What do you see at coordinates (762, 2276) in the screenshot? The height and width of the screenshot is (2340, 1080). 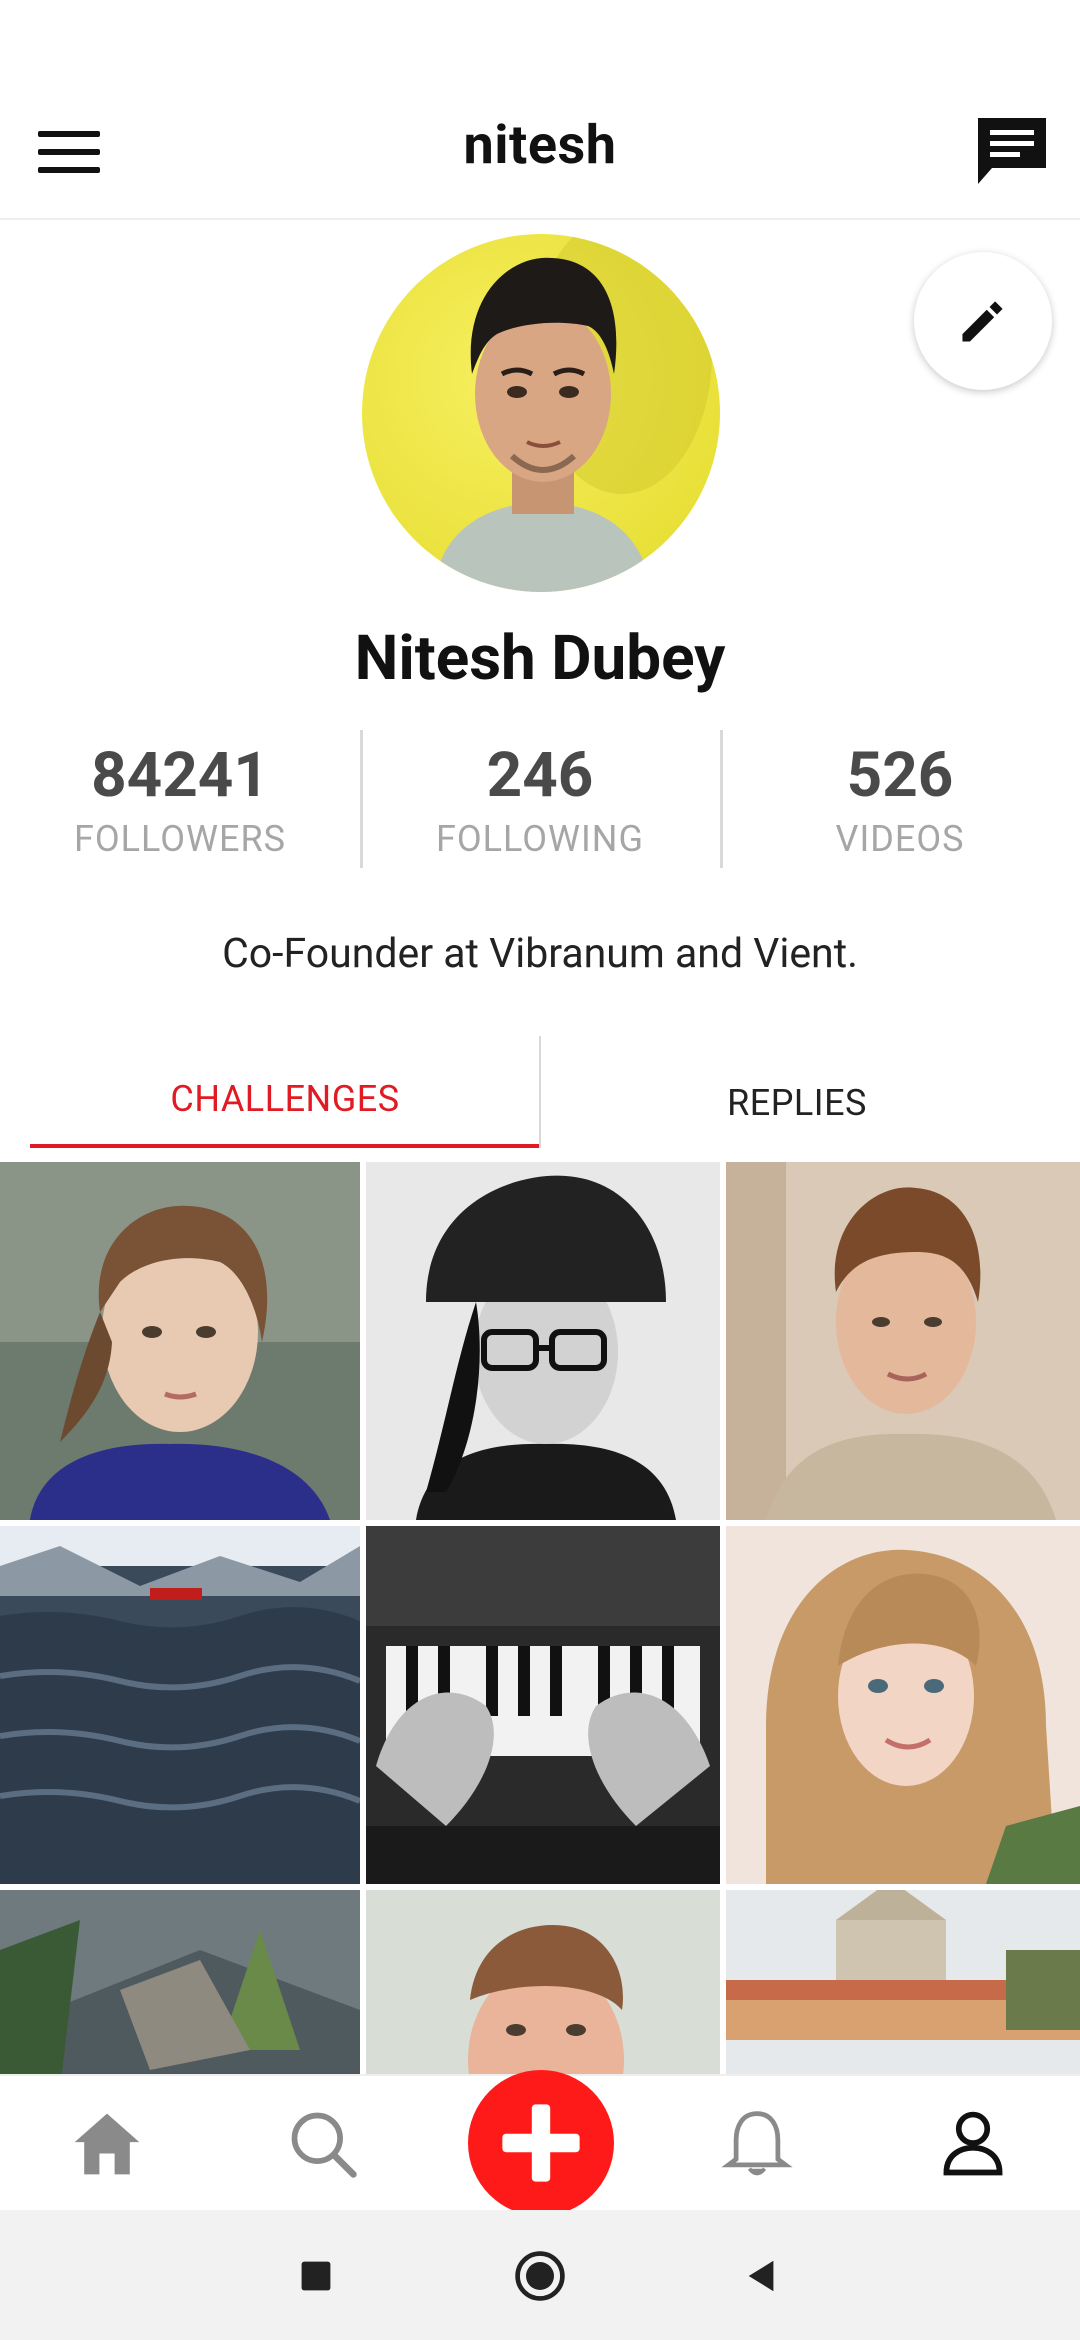 I see `triangle-back-icon` at bounding box center [762, 2276].